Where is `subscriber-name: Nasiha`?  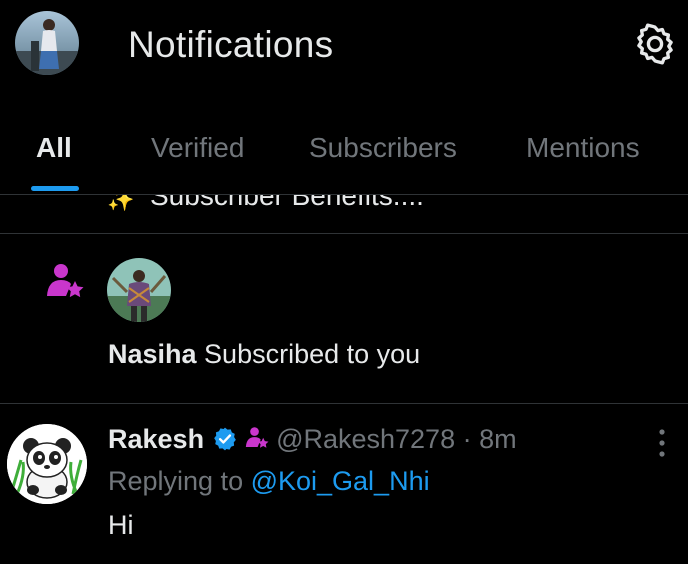 subscriber-name: Nasiha is located at coordinates (152, 354).